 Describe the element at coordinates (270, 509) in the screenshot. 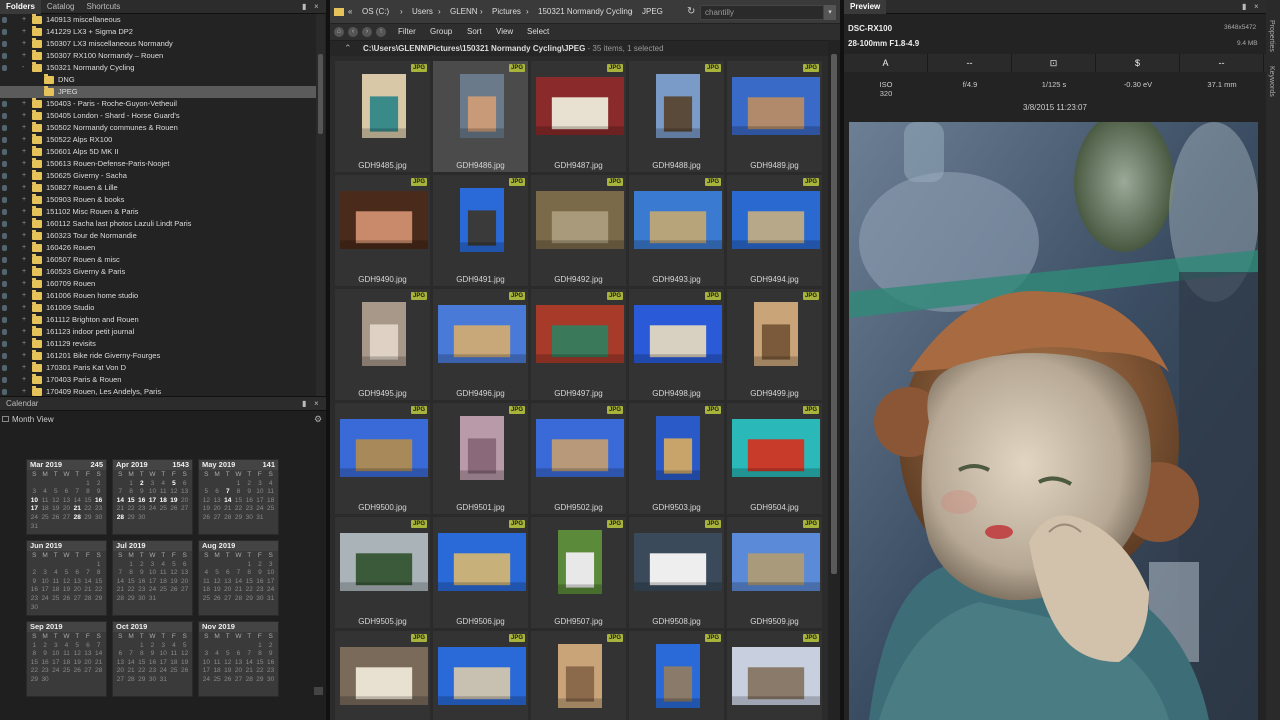

I see `calendar-day: 25` at that location.